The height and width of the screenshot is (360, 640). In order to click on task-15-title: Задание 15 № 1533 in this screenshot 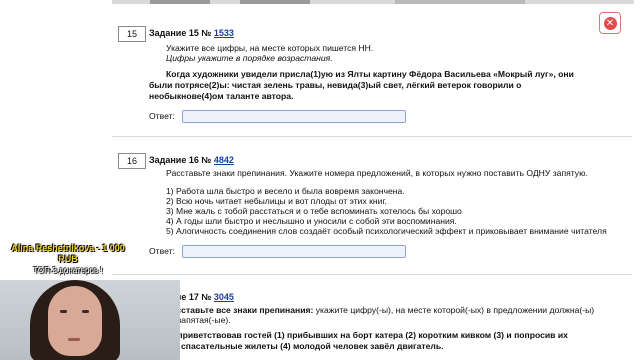, I will do `click(191, 33)`.